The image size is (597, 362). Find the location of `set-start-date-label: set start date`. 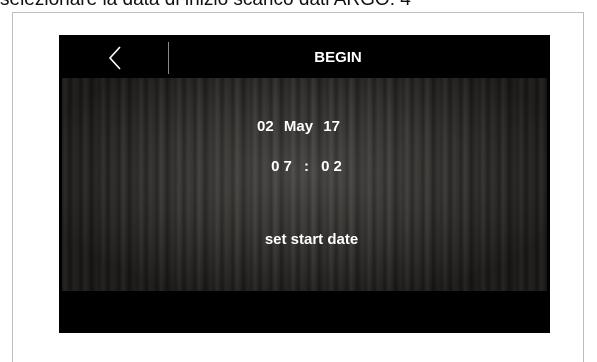

set-start-date-label: set start date is located at coordinates (311, 239).